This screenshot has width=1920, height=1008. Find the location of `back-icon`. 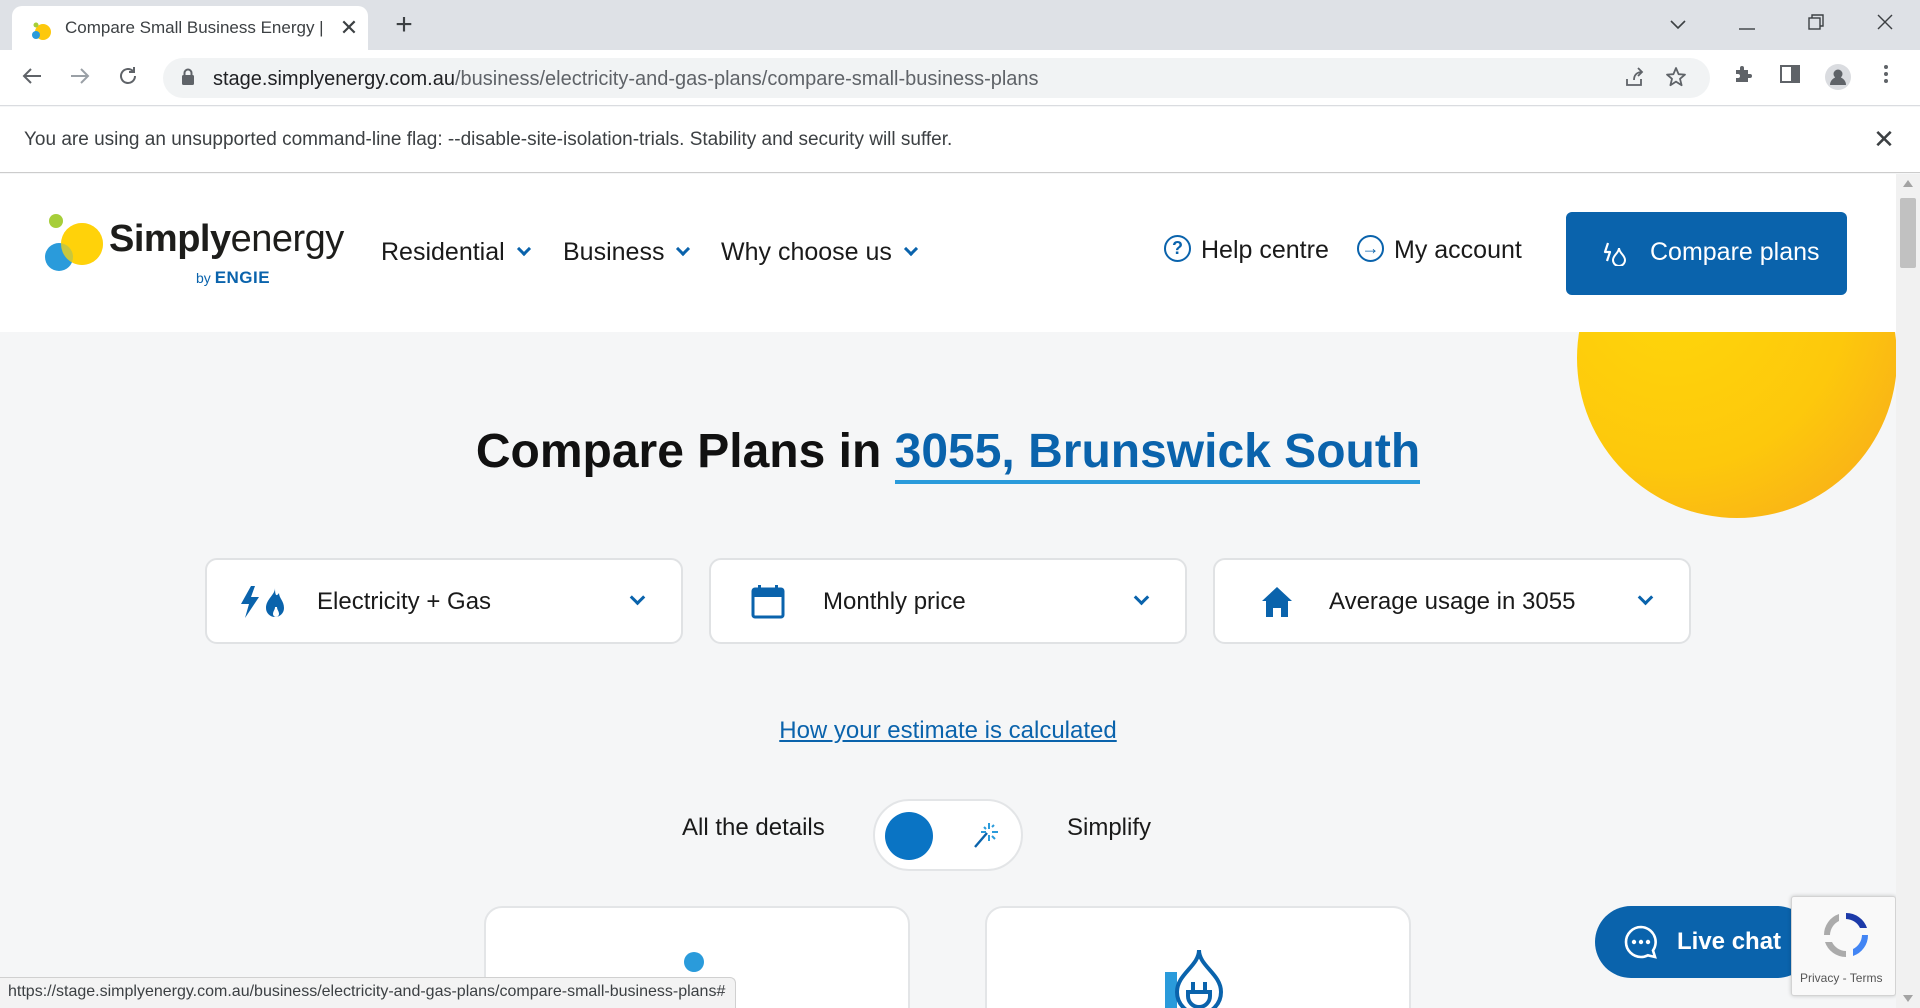

back-icon is located at coordinates (32, 78).